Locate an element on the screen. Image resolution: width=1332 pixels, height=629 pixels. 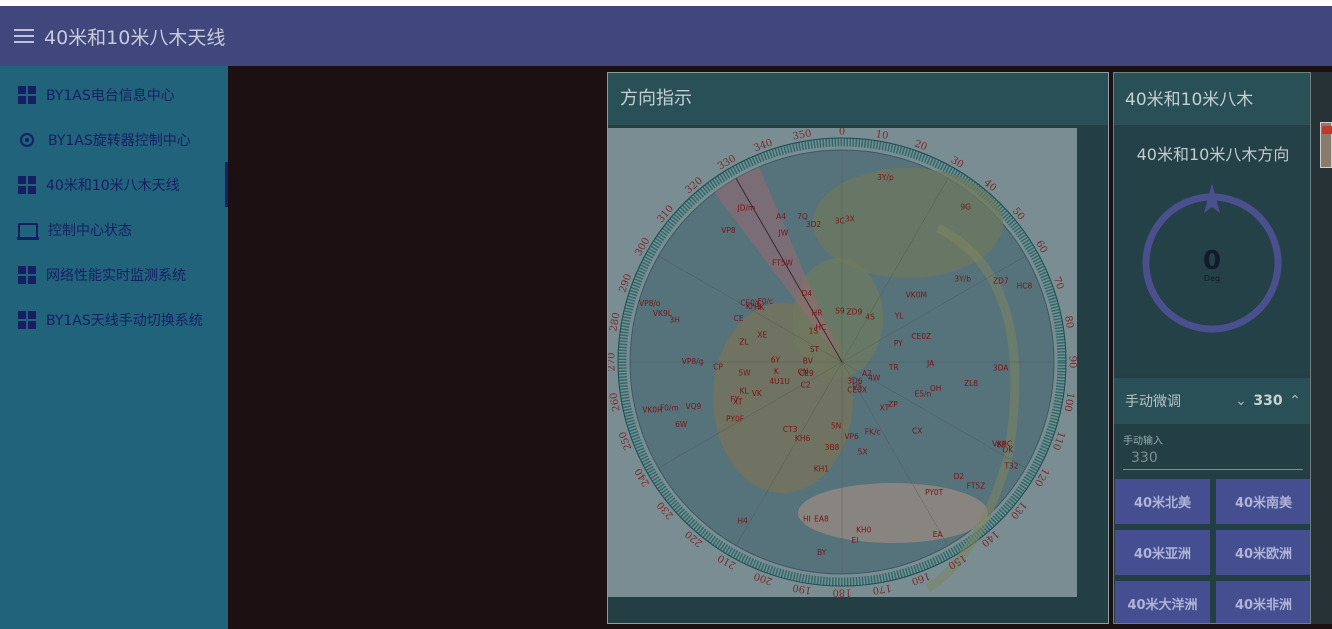
prefix-label: BV is located at coordinates (808, 360).